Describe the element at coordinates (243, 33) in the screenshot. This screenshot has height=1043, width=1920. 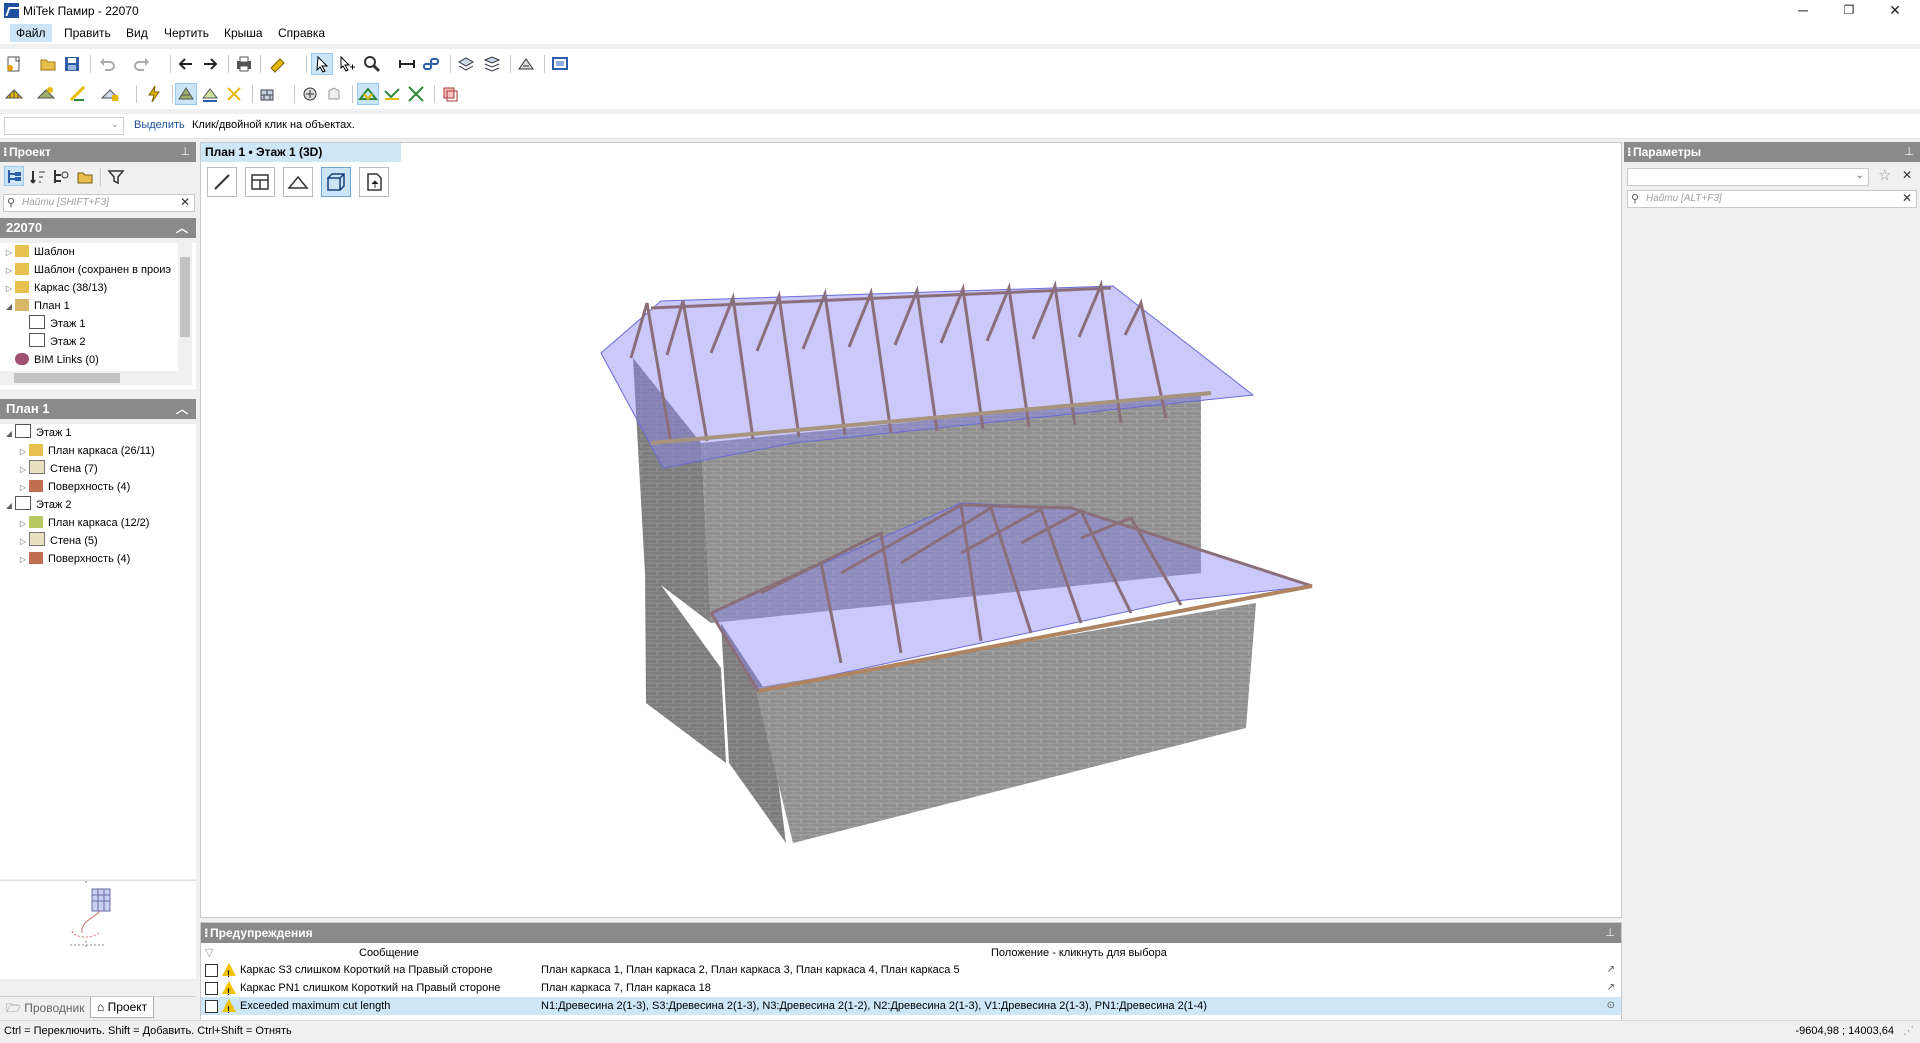
I see `menu-roof: Крыша` at that location.